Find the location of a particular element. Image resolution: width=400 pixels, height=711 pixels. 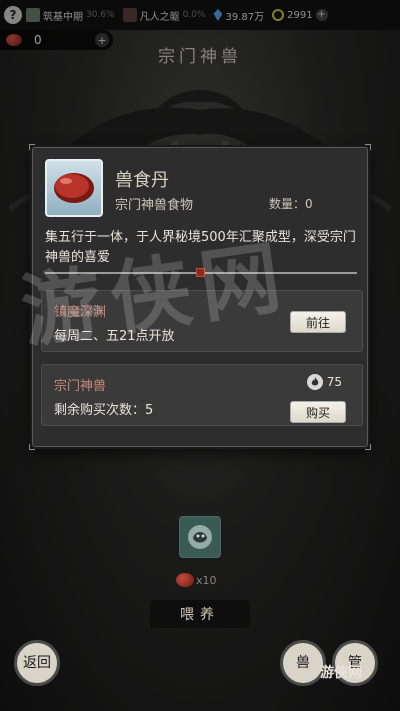

beast-head-icon is located at coordinates (200, 537).